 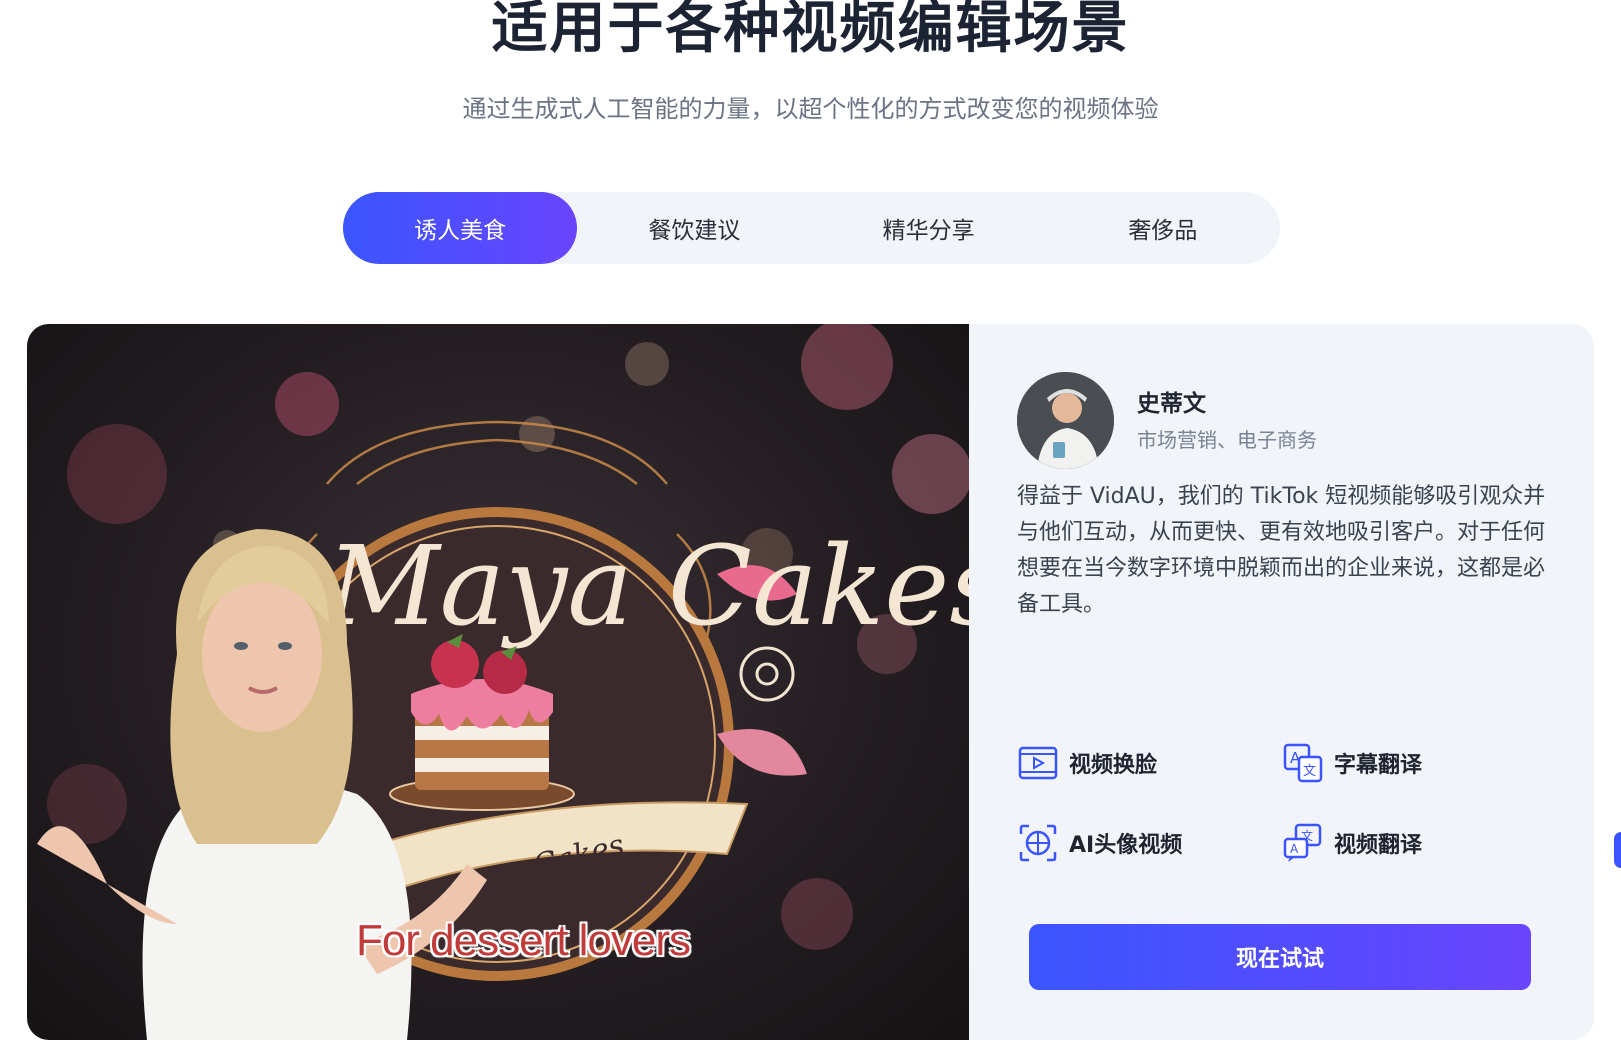 I want to click on page-subtitle: 通过生成式人工智能的力量，以超个性化的方式改变您的视频体验, so click(x=810, y=109).